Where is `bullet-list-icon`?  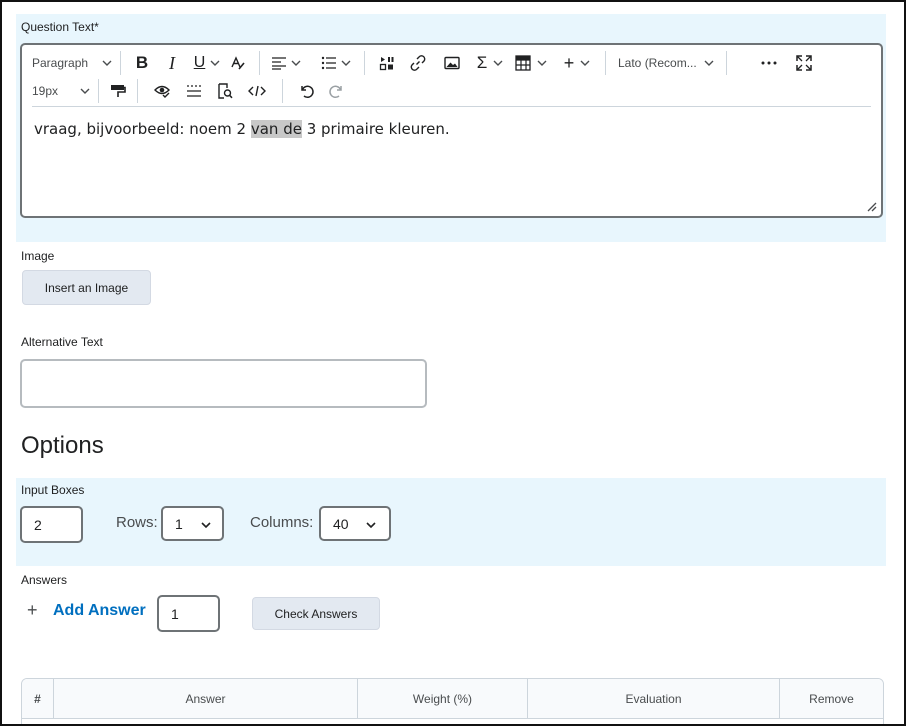
bullet-list-icon is located at coordinates (328, 63).